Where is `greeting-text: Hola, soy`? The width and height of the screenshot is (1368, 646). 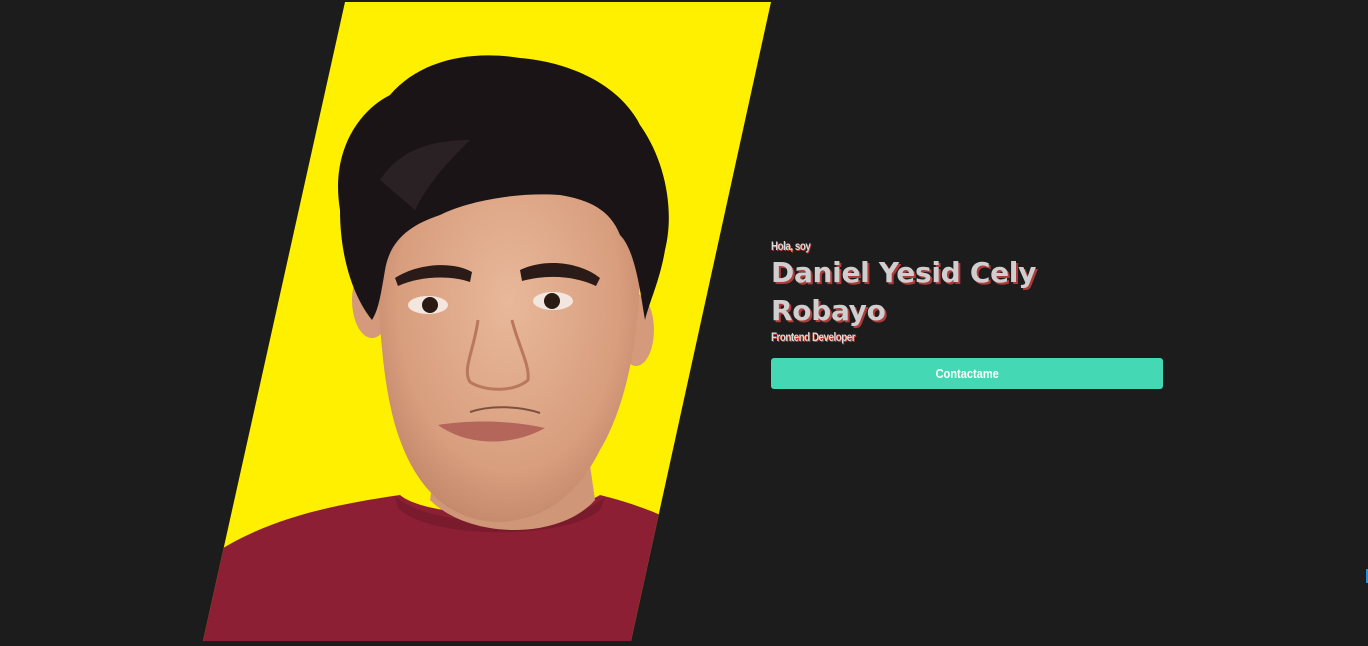
greeting-text: Hola, soy is located at coordinates (791, 246).